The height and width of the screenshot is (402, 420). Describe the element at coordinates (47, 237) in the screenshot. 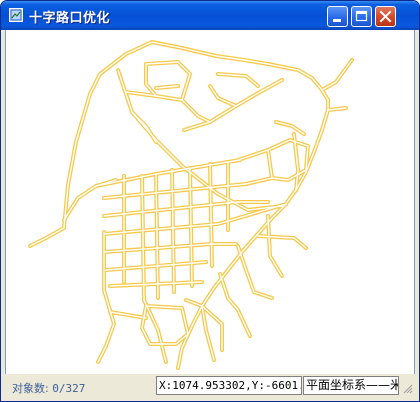

I see `road-west-spur-fill` at that location.